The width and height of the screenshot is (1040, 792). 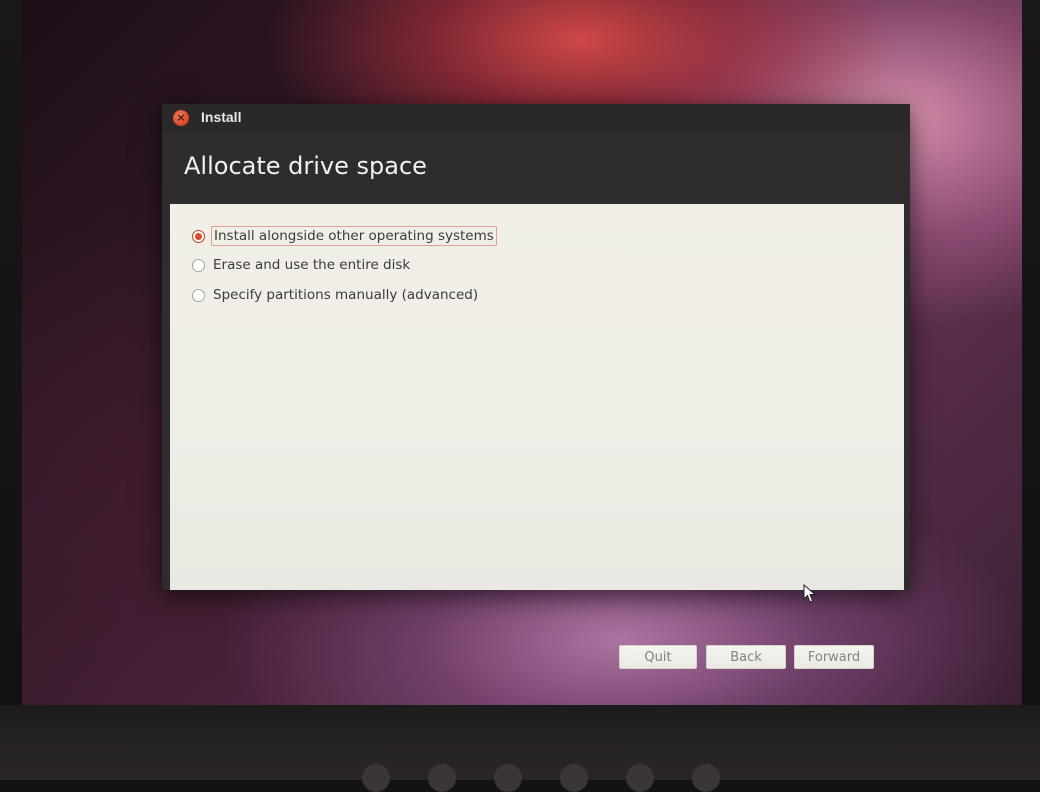 What do you see at coordinates (810, 593) in the screenshot?
I see `mouse-pointer-icon` at bounding box center [810, 593].